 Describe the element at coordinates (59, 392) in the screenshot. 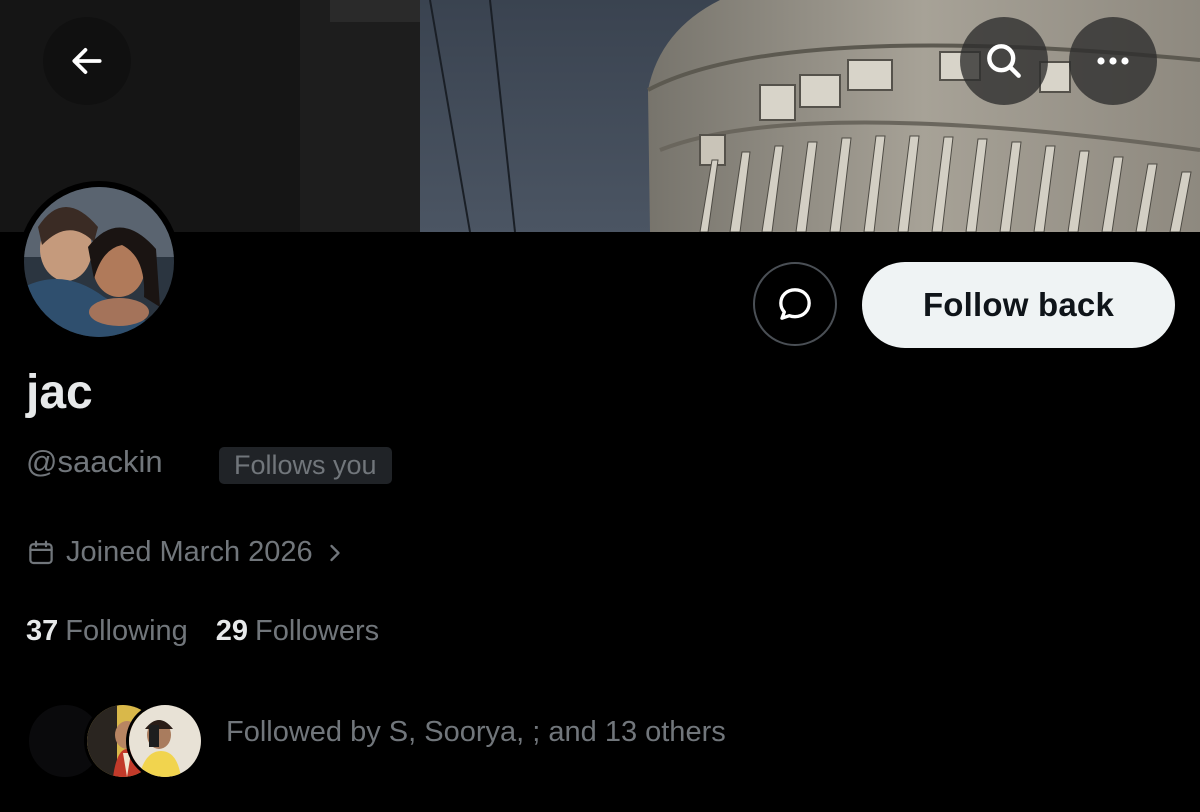

I see `display-name: jac` at that location.